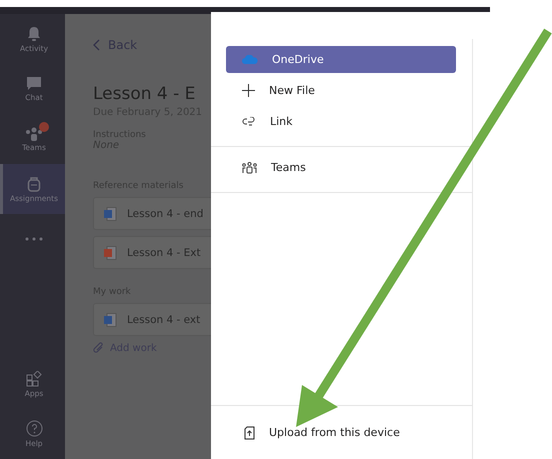 The image size is (552, 459). Describe the element at coordinates (249, 433) in the screenshot. I see `upload-file-icon` at that location.